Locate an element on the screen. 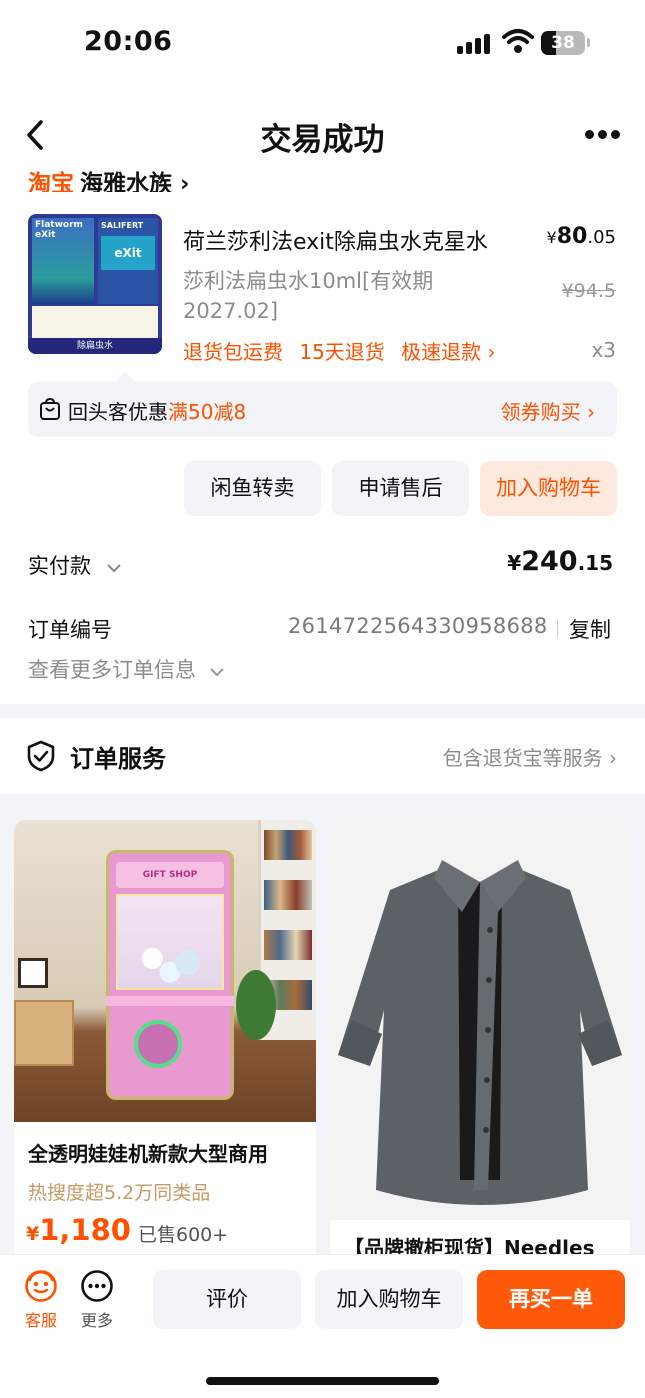  copy-order-number-button: 复制 is located at coordinates (590, 629).